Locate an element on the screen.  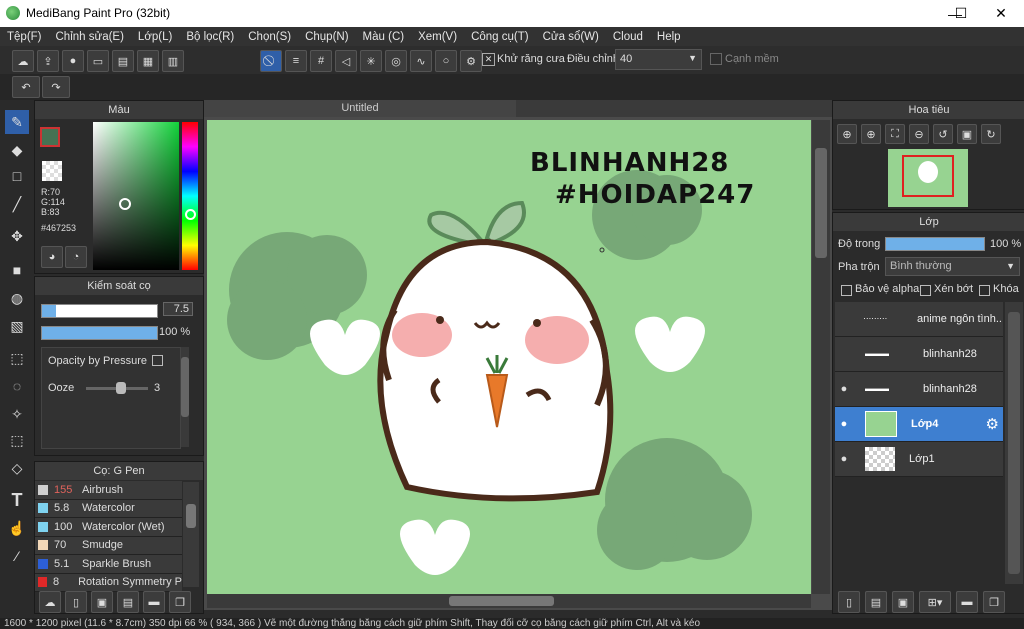
operation-tool-icon: ☝ is located at coordinates (17, 528).